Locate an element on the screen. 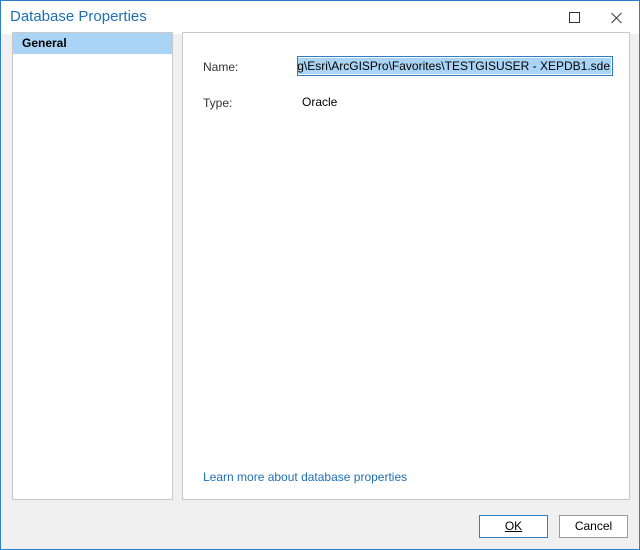  cancel-button: Cancel is located at coordinates (593, 526).